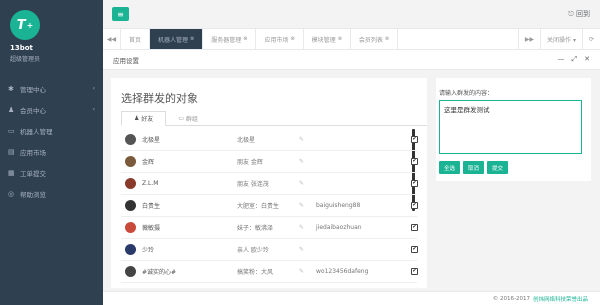 The image size is (600, 305). What do you see at coordinates (269, 184) in the screenshot?
I see `list-item: Z.L.M 朋友 张连茂 ✎ ✔` at bounding box center [269, 184].